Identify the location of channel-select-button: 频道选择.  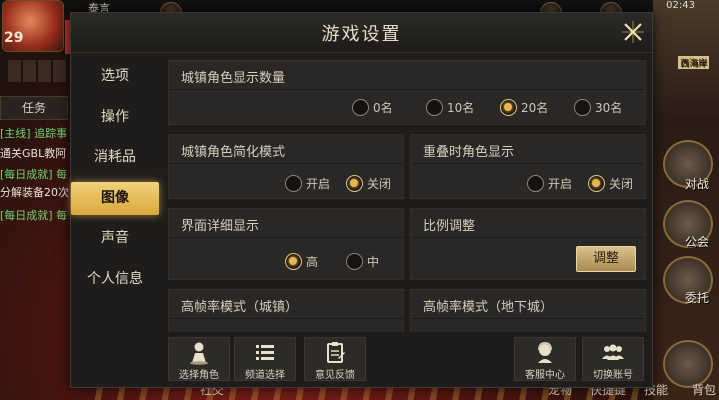
(265, 359).